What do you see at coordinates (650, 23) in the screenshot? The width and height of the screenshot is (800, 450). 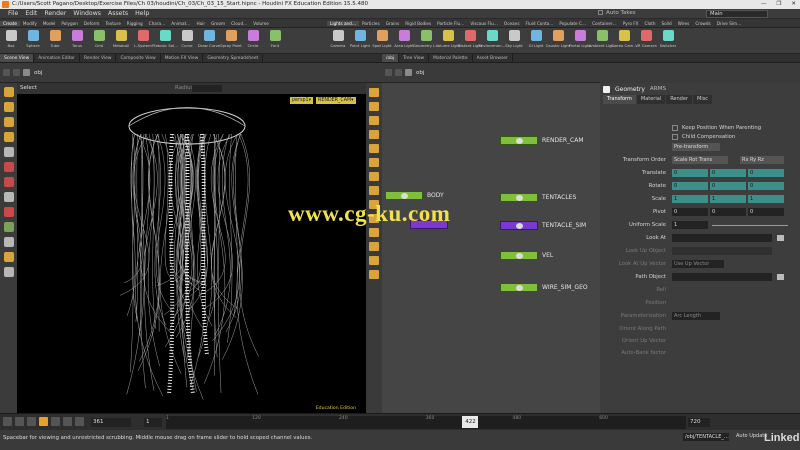 I see `shelf-tab: Cloth` at bounding box center [650, 23].